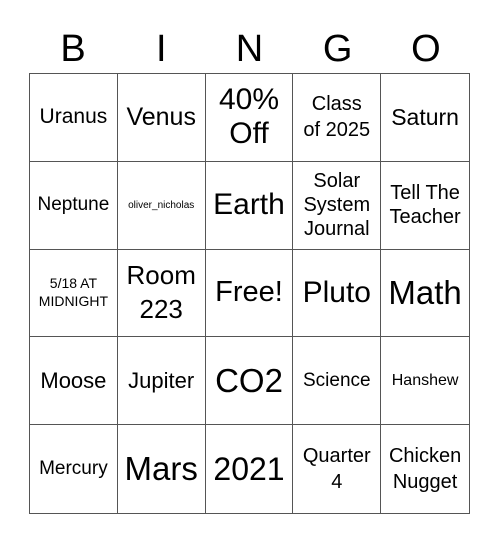 The width and height of the screenshot is (500, 544). What do you see at coordinates (425, 294) in the screenshot?
I see `bingo-cell: Math` at bounding box center [425, 294].